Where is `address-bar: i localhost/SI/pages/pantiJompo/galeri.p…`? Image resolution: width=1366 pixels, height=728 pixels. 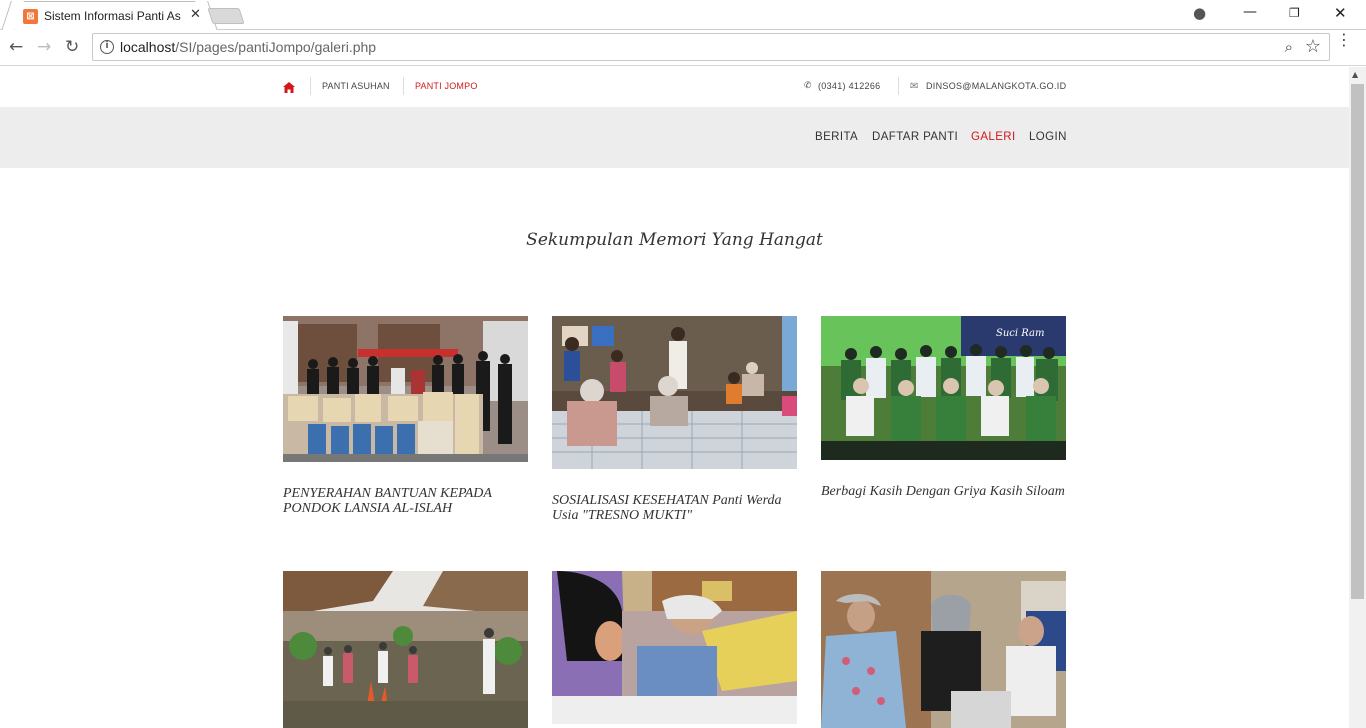
address-bar: i localhost/SI/pages/pantiJompo/galeri.p… is located at coordinates (711, 47).